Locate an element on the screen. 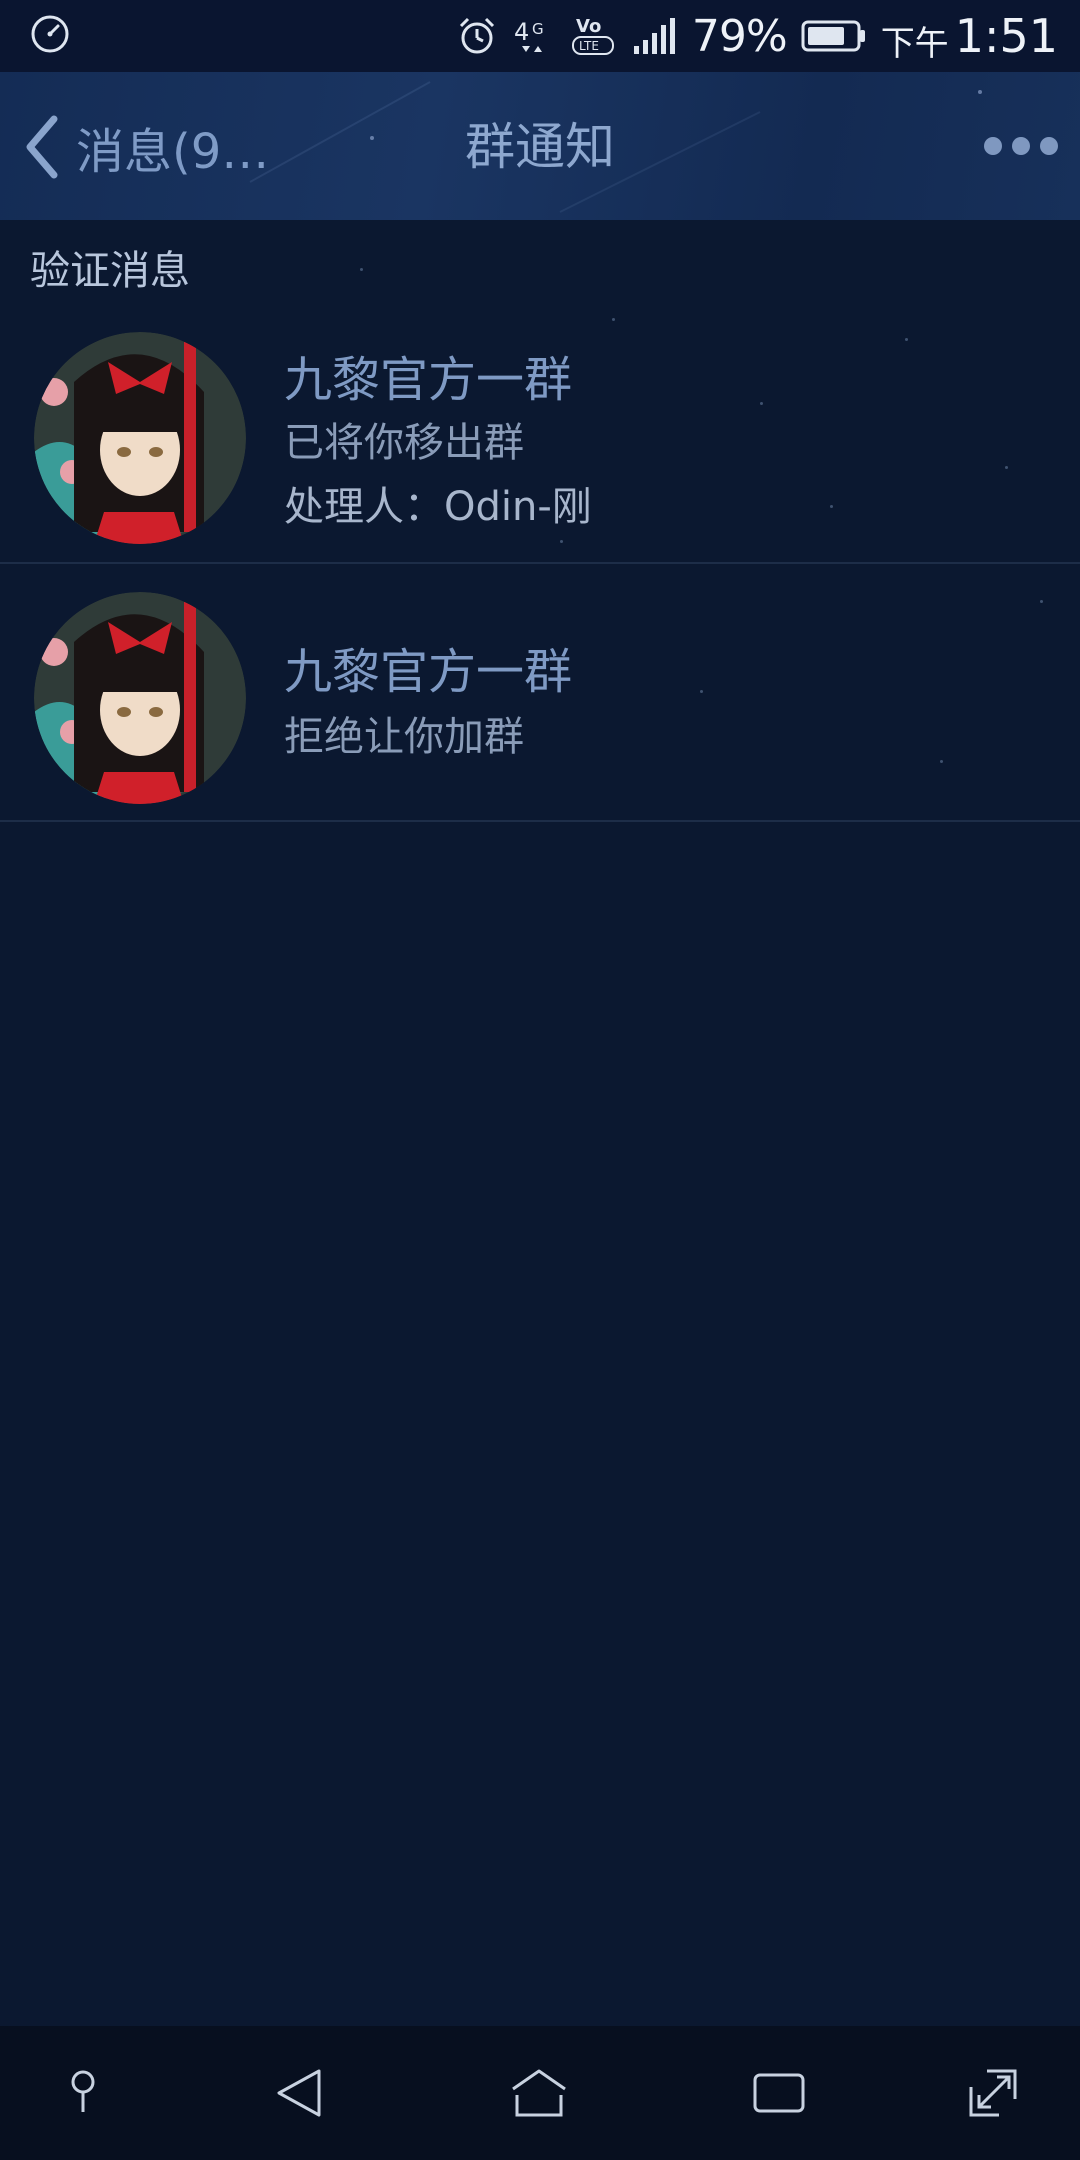  status-icons: 4 G Vo LTE 79% 下午 1:51 is located at coordinates (757, 36).